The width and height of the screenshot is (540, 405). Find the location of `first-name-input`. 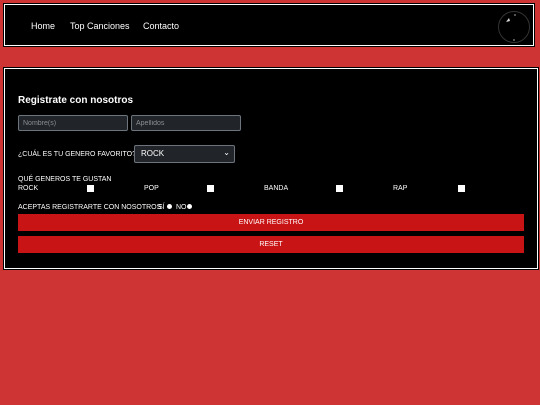

first-name-input is located at coordinates (73, 123).